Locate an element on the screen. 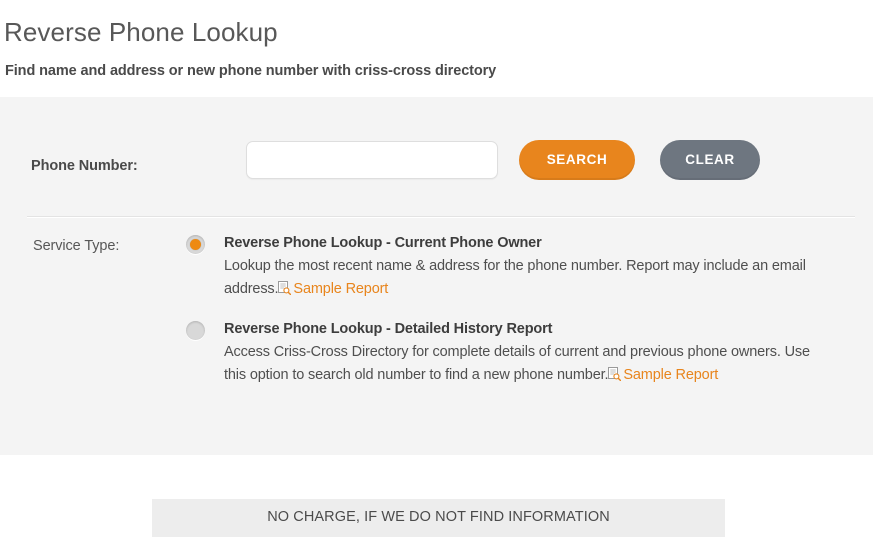 Image resolution: width=877 pixels, height=537 pixels. no-charge-text: NO CHARGE, IF WE DO NOT FIND INFORMATION is located at coordinates (438, 517).